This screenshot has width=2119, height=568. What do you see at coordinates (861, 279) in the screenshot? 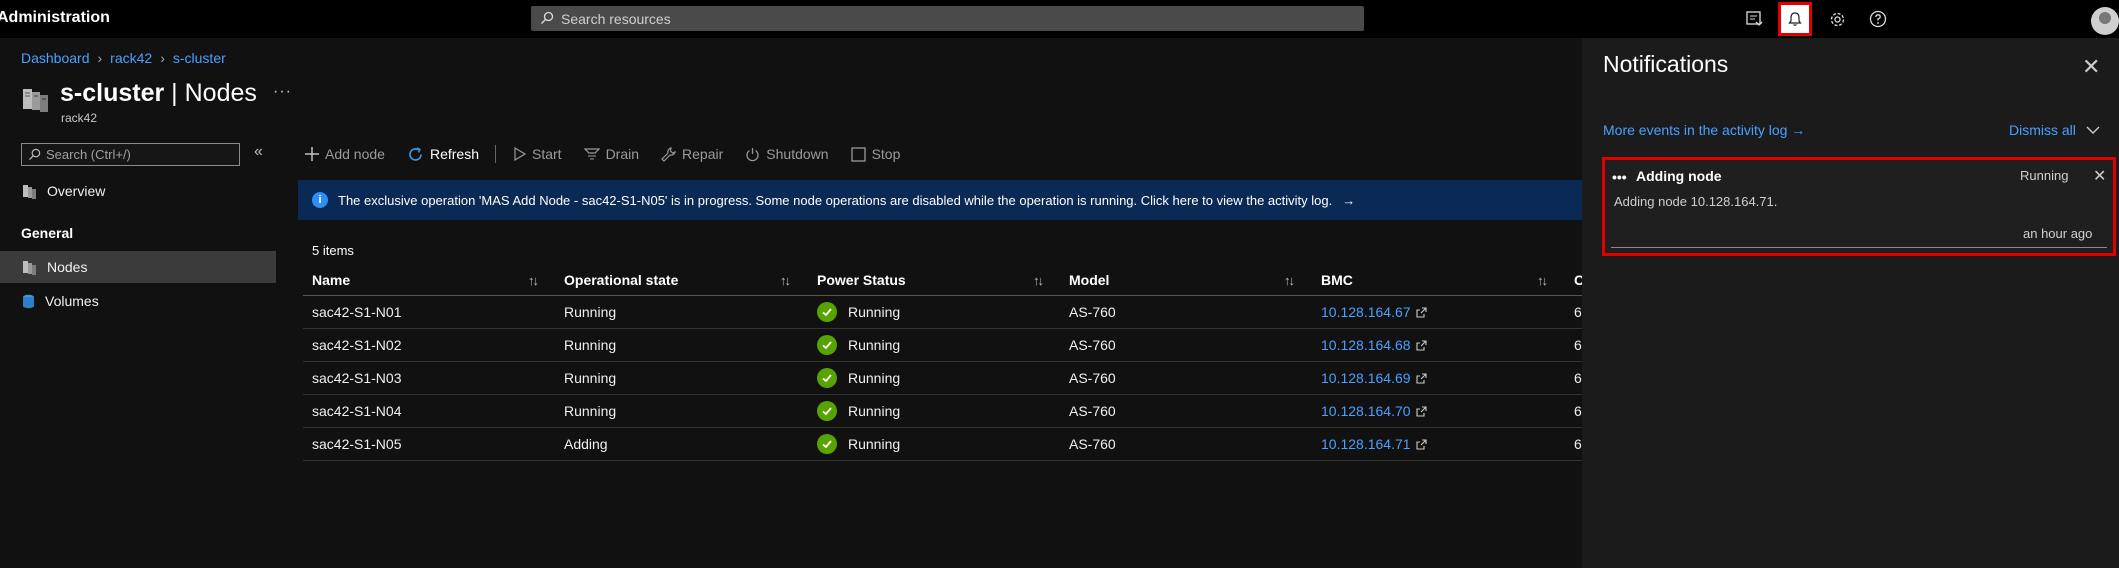
I see `column-header-power-status: Power Status` at bounding box center [861, 279].